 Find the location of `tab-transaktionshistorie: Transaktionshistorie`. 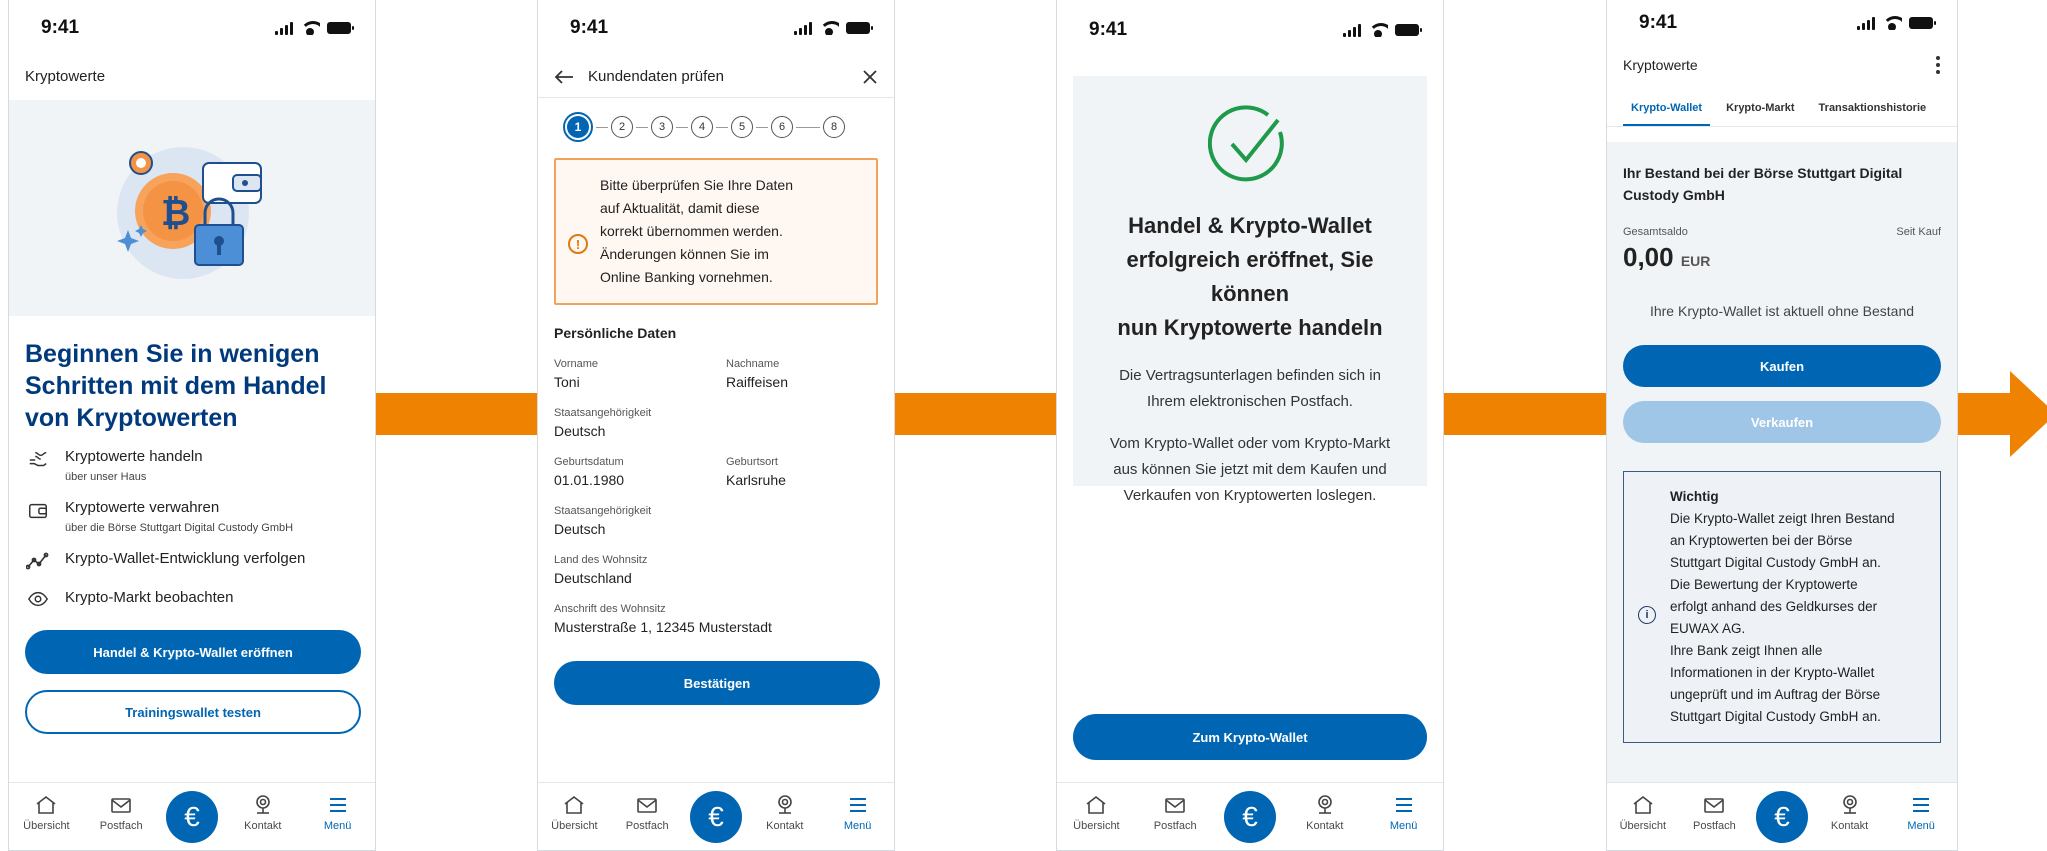

tab-transaktionshistorie: Transaktionshistorie is located at coordinates (1873, 108).